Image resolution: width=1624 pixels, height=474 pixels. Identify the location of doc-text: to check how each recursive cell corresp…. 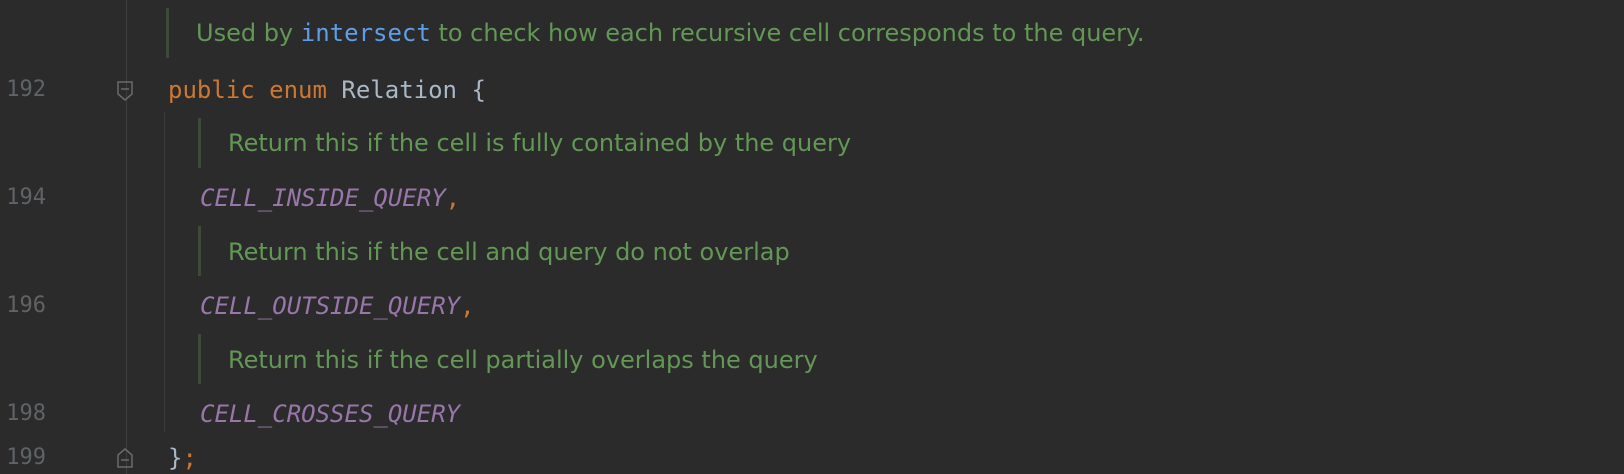
(787, 33).